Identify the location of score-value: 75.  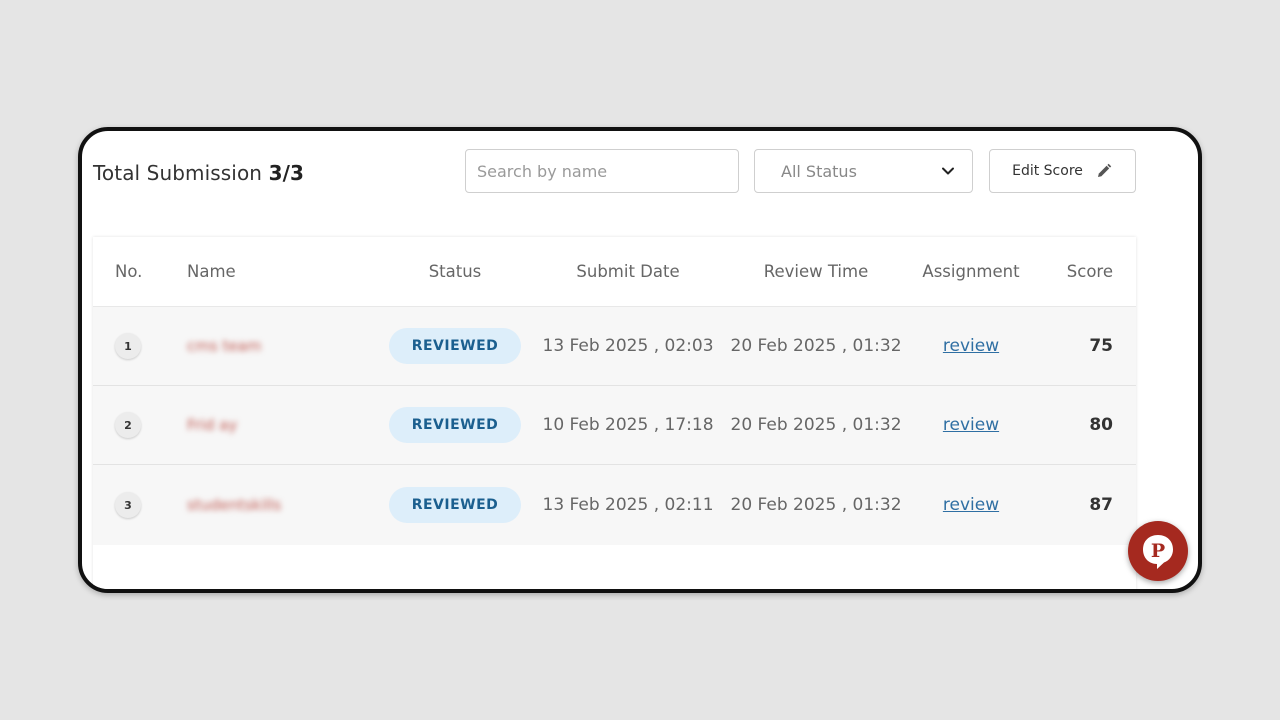
(1101, 346).